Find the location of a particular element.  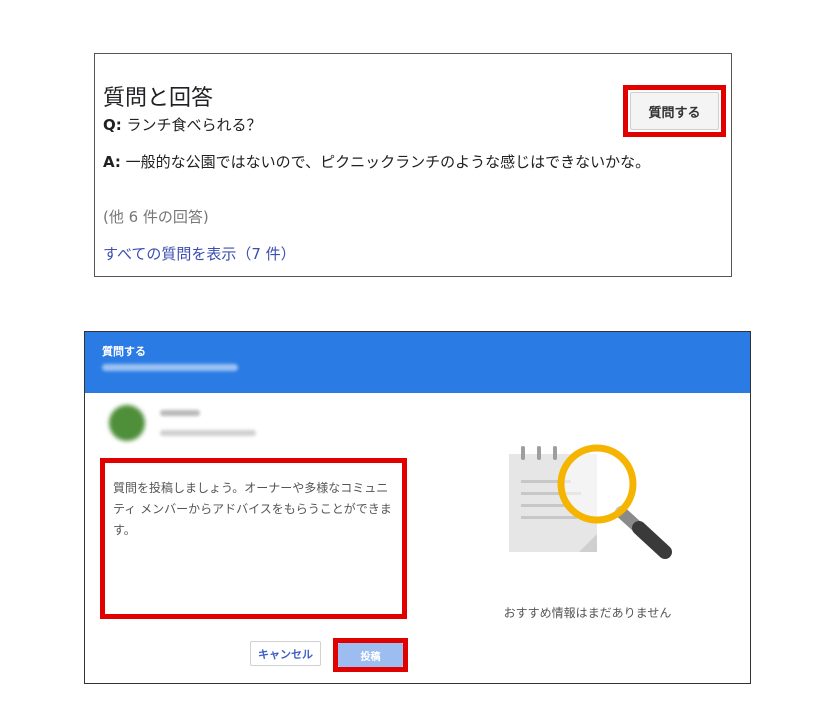

all-questions-link: すべての質問を表示（7 件） is located at coordinates (199, 253).